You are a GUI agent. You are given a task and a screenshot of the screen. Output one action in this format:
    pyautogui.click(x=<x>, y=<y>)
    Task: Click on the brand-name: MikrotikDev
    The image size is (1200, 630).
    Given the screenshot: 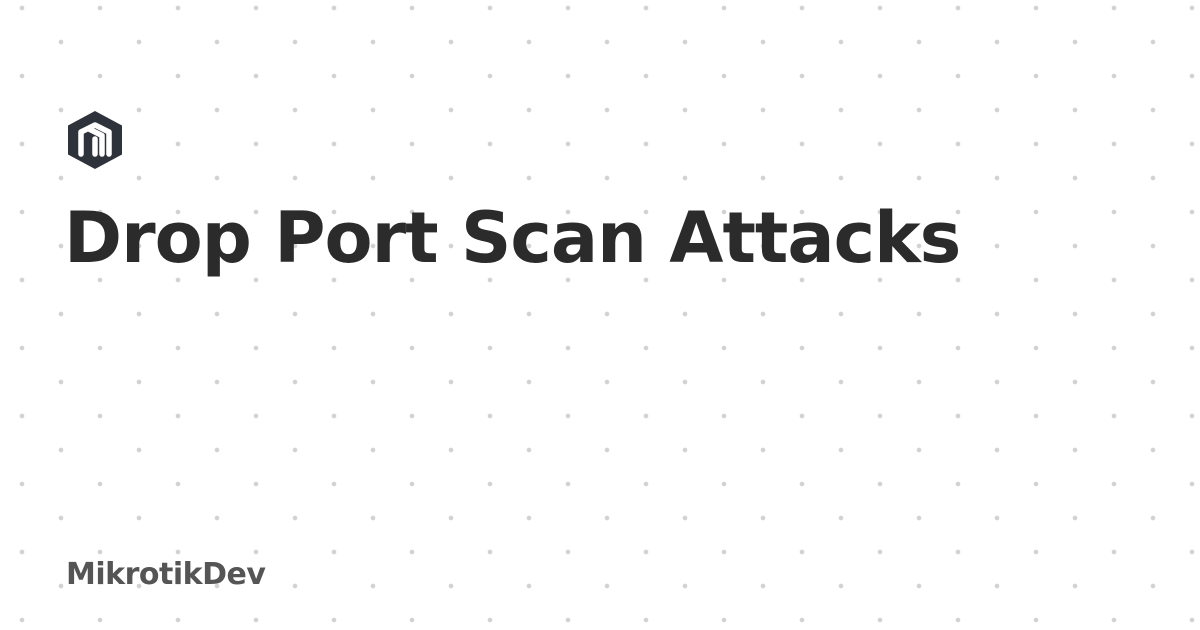 What is the action you would take?
    pyautogui.click(x=166, y=574)
    